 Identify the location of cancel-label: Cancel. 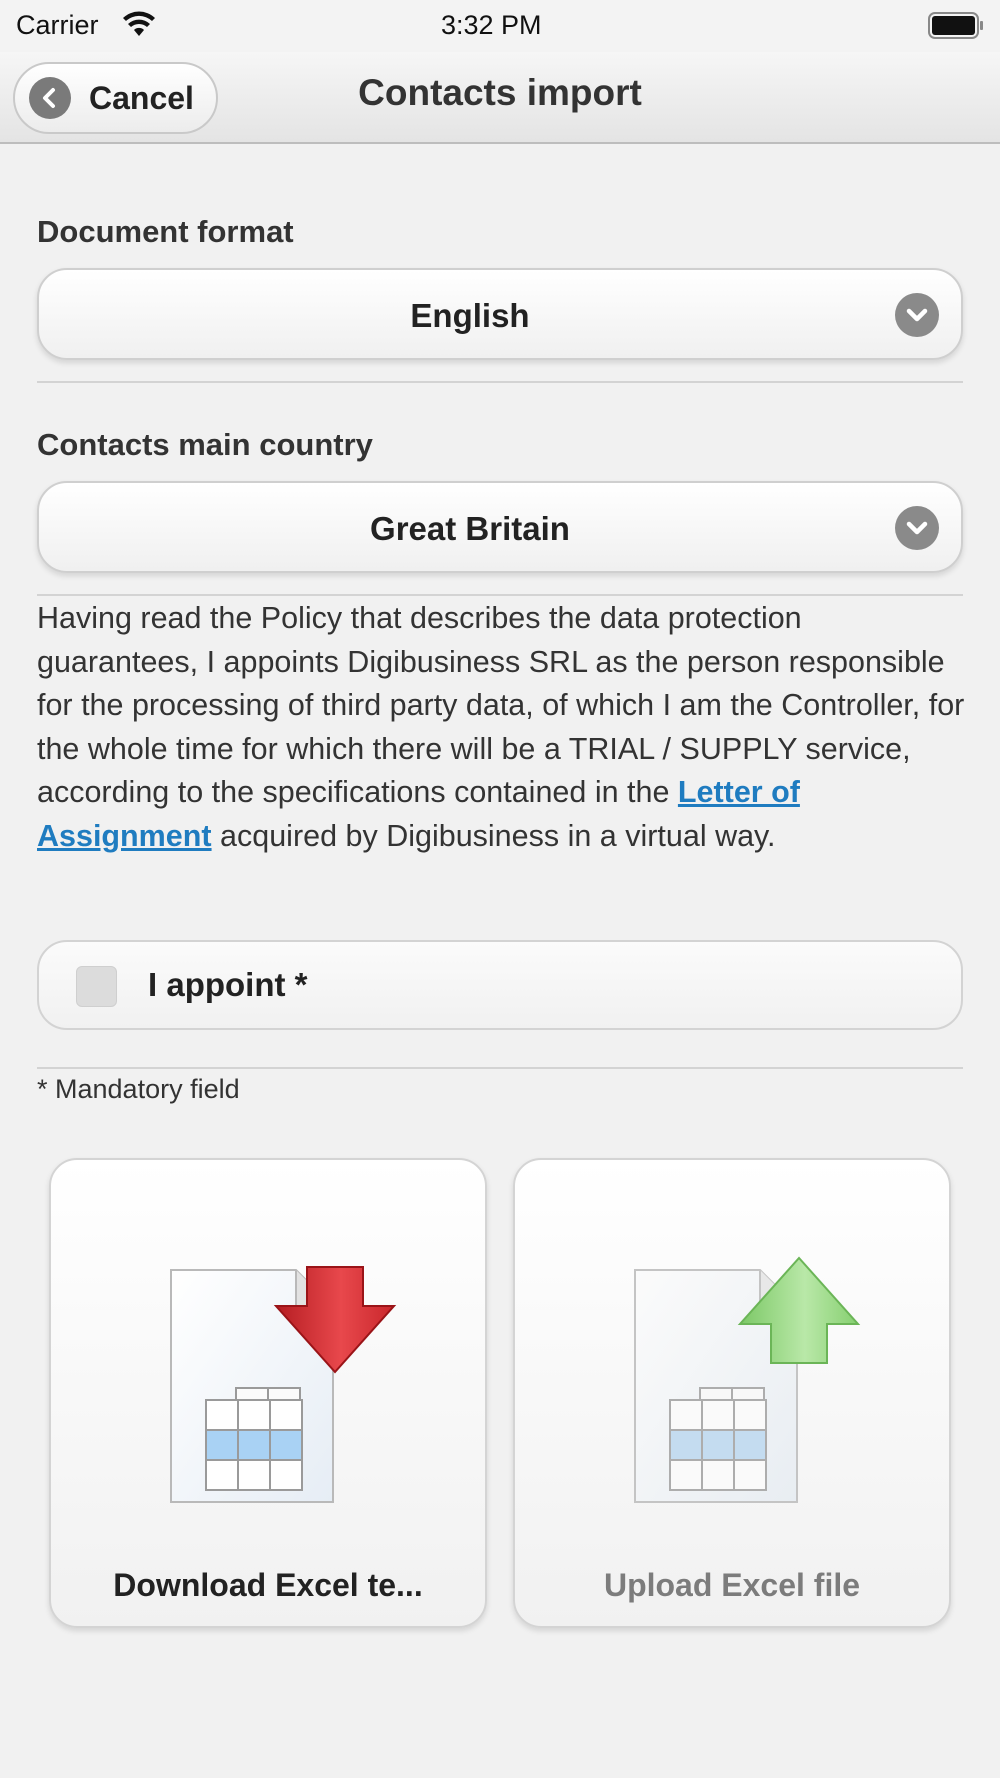
(141, 97).